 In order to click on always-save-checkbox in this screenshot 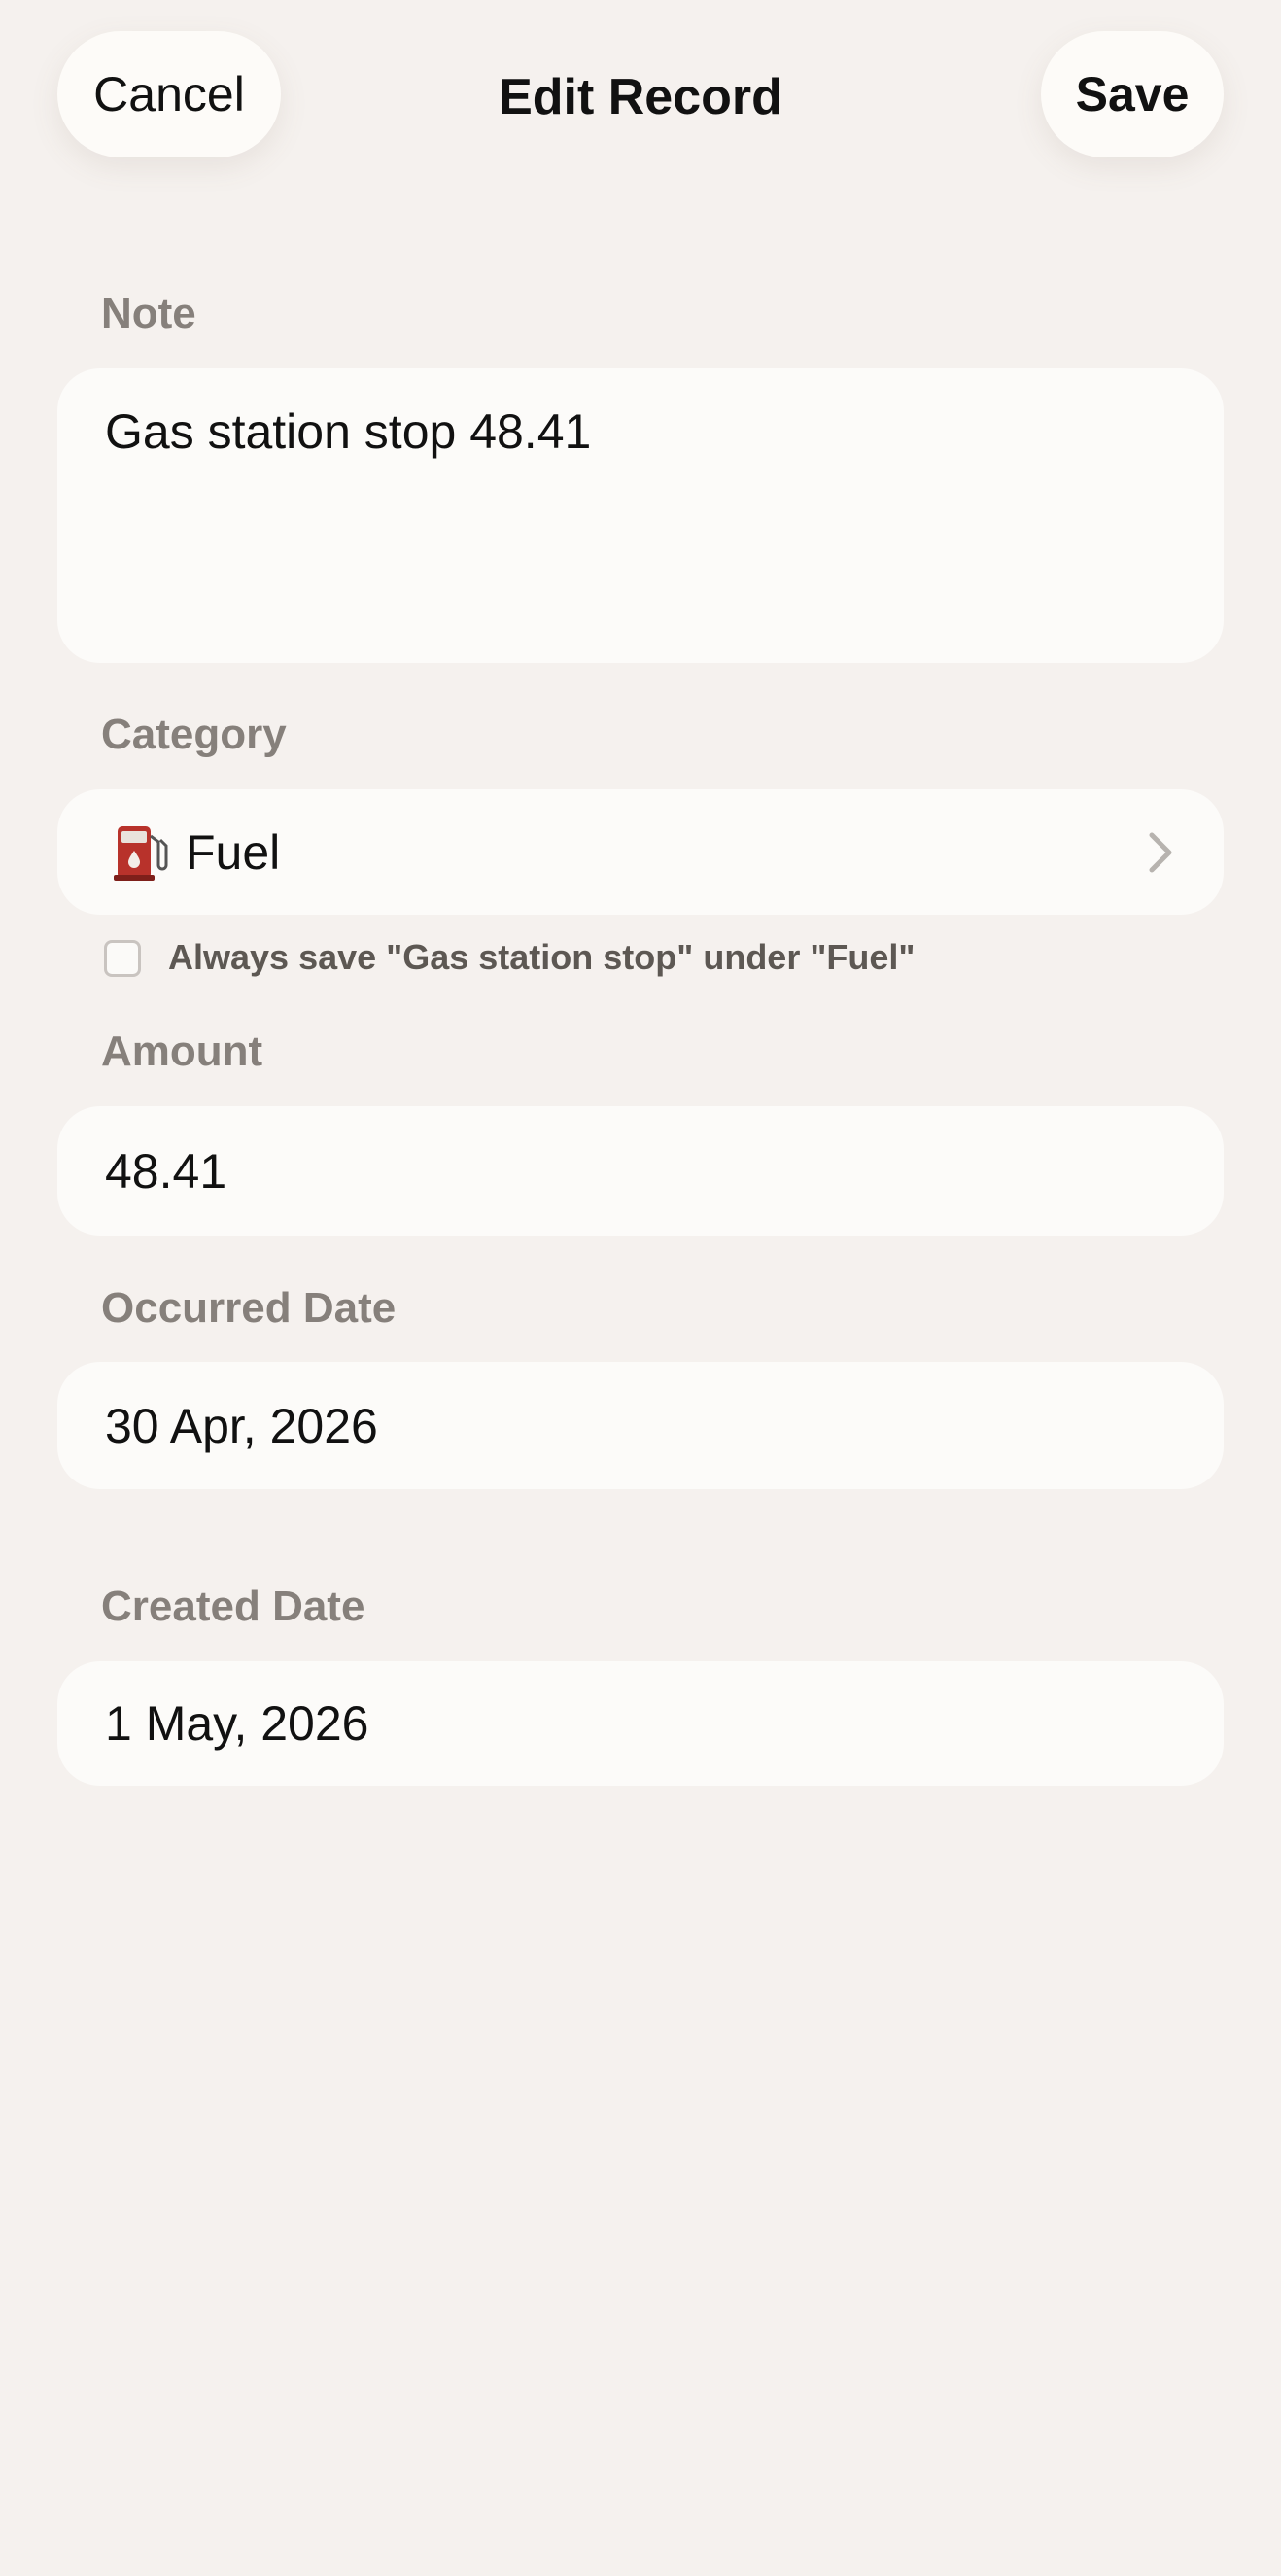, I will do `click(122, 958)`.